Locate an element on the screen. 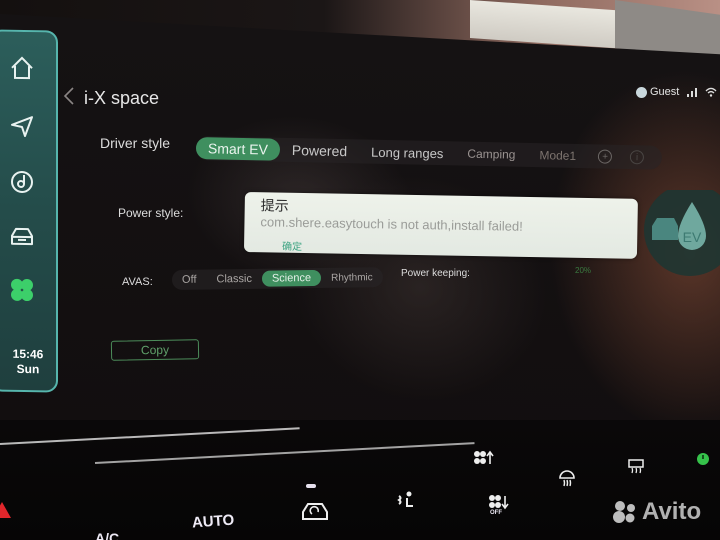  car-icon is located at coordinates (22, 236).